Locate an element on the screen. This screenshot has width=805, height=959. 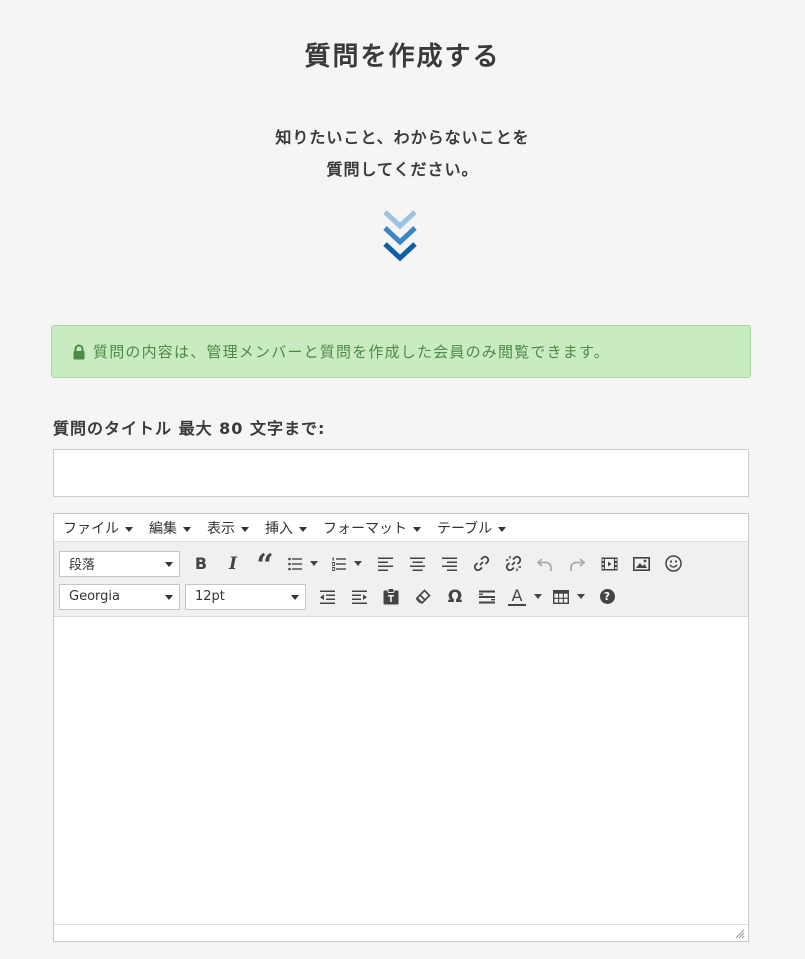
bold-icon: B is located at coordinates (201, 563).